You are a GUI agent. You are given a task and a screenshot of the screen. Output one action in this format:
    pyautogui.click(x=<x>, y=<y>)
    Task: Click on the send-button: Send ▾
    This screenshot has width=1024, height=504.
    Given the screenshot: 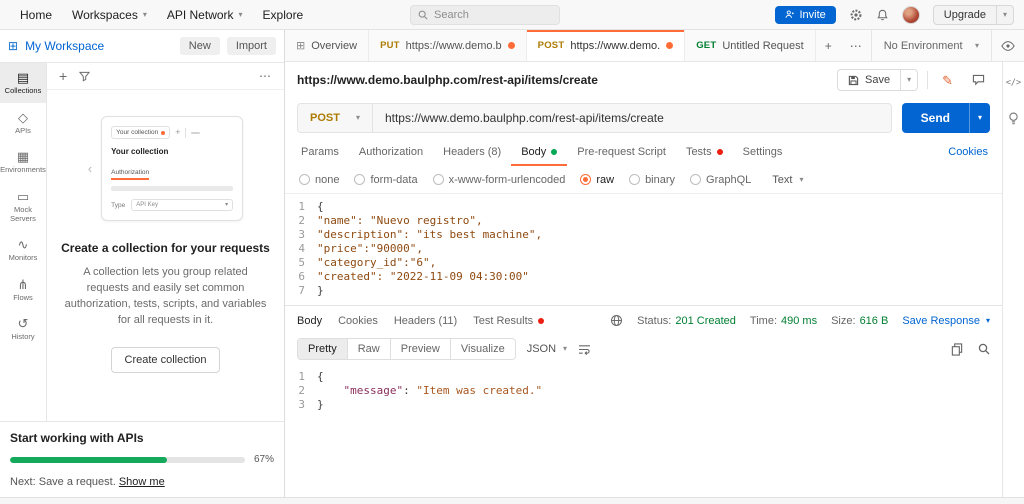 What is the action you would take?
    pyautogui.click(x=945, y=118)
    